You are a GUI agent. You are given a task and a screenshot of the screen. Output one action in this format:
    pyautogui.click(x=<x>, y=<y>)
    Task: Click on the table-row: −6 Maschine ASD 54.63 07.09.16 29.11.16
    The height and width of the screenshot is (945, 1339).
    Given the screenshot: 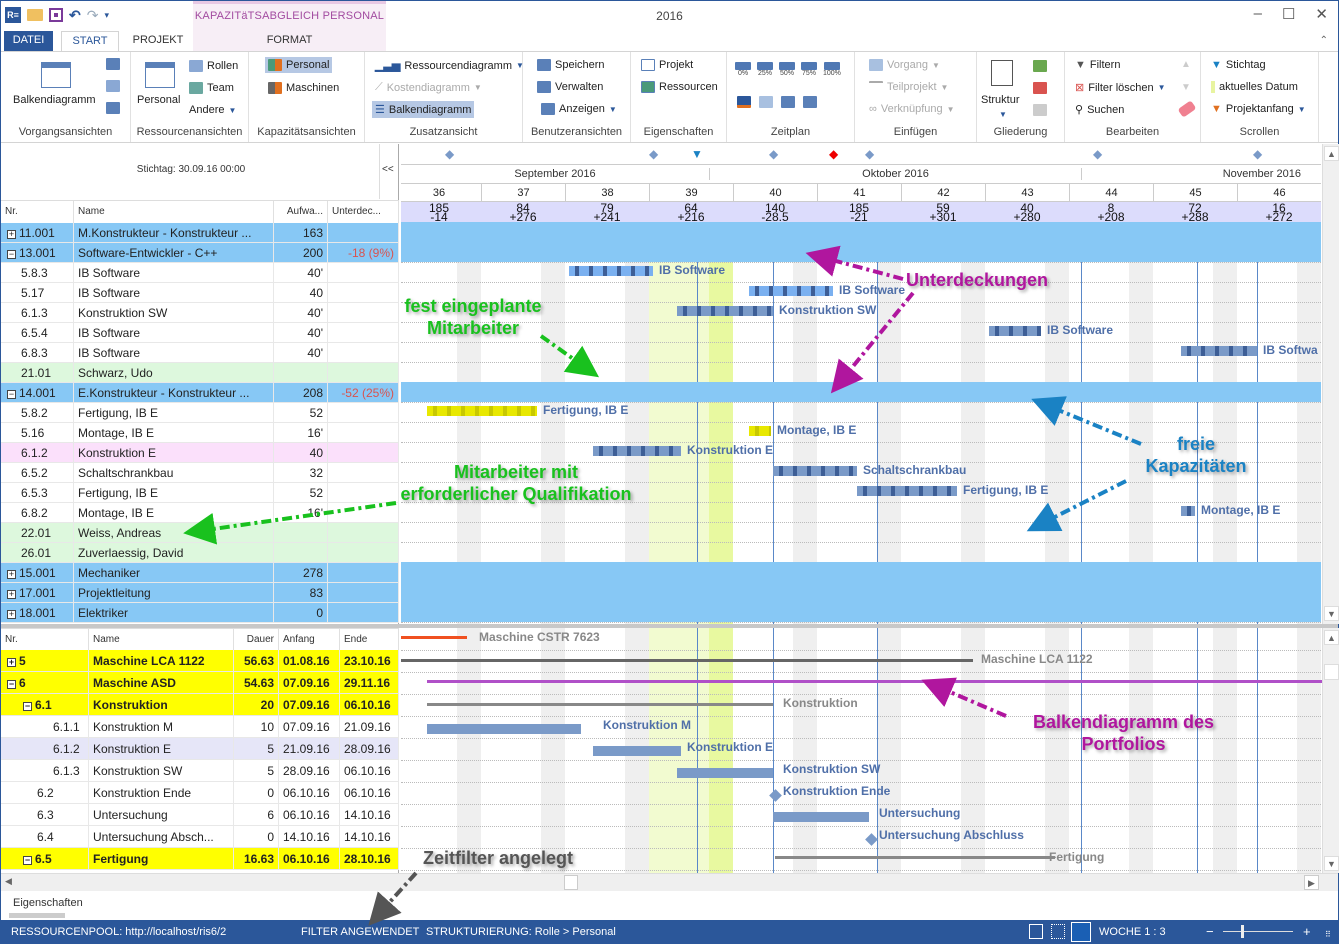 What is the action you would take?
    pyautogui.click(x=200, y=683)
    